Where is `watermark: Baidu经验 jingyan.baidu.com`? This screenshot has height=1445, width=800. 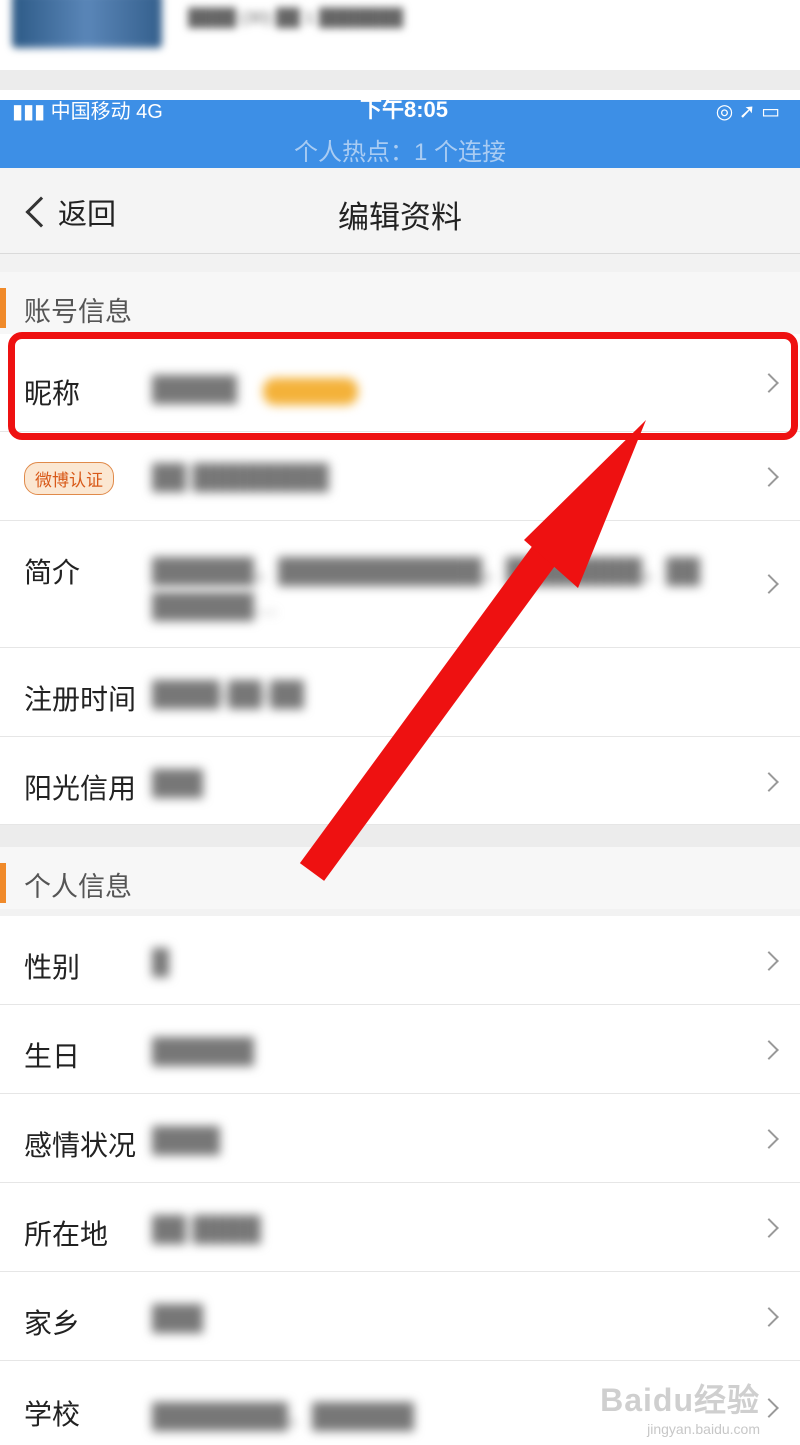 watermark: Baidu经验 jingyan.baidu.com is located at coordinates (680, 1406).